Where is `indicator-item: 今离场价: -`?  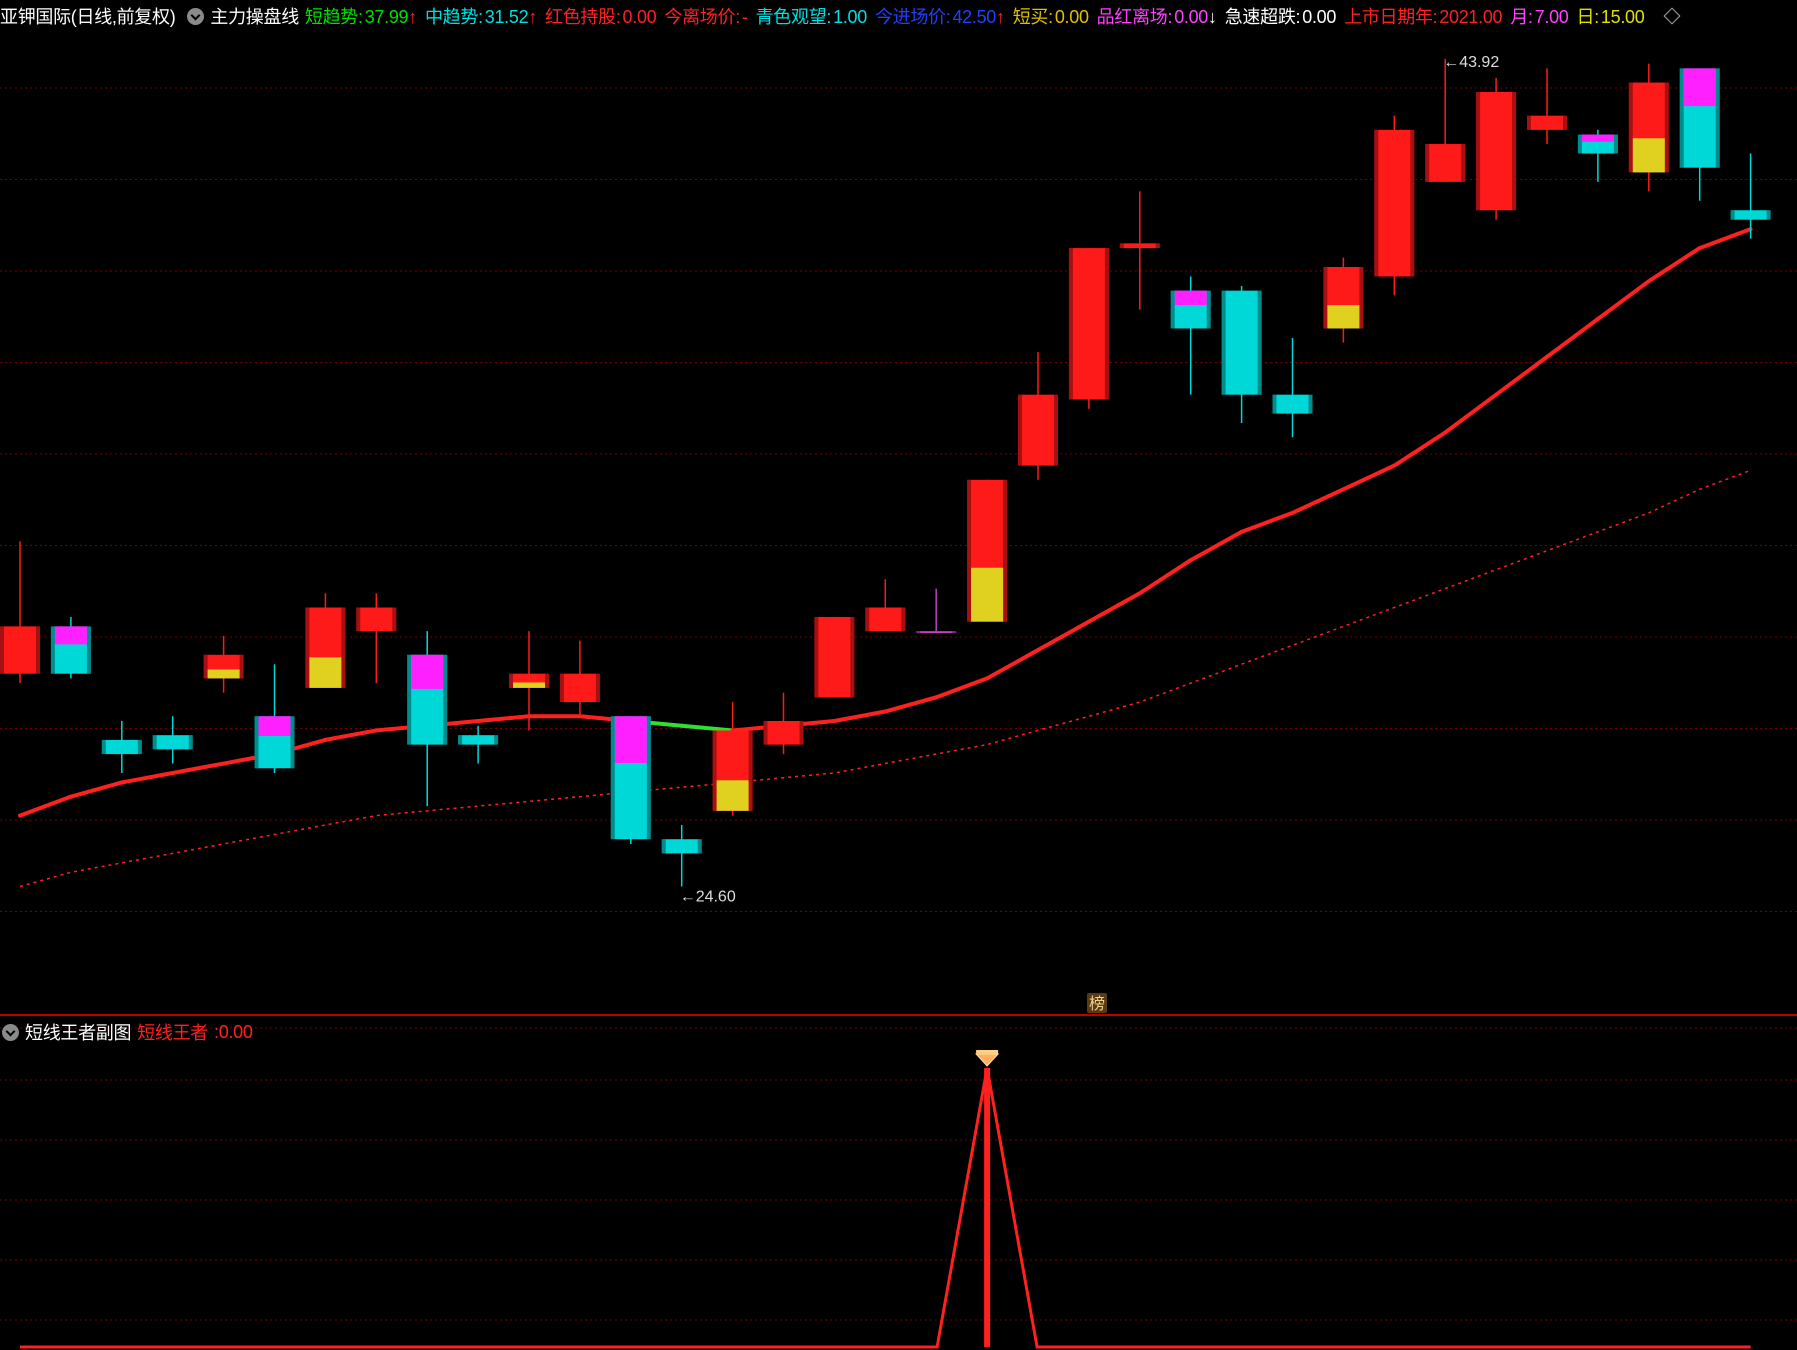 indicator-item: 今离场价: - is located at coordinates (706, 17).